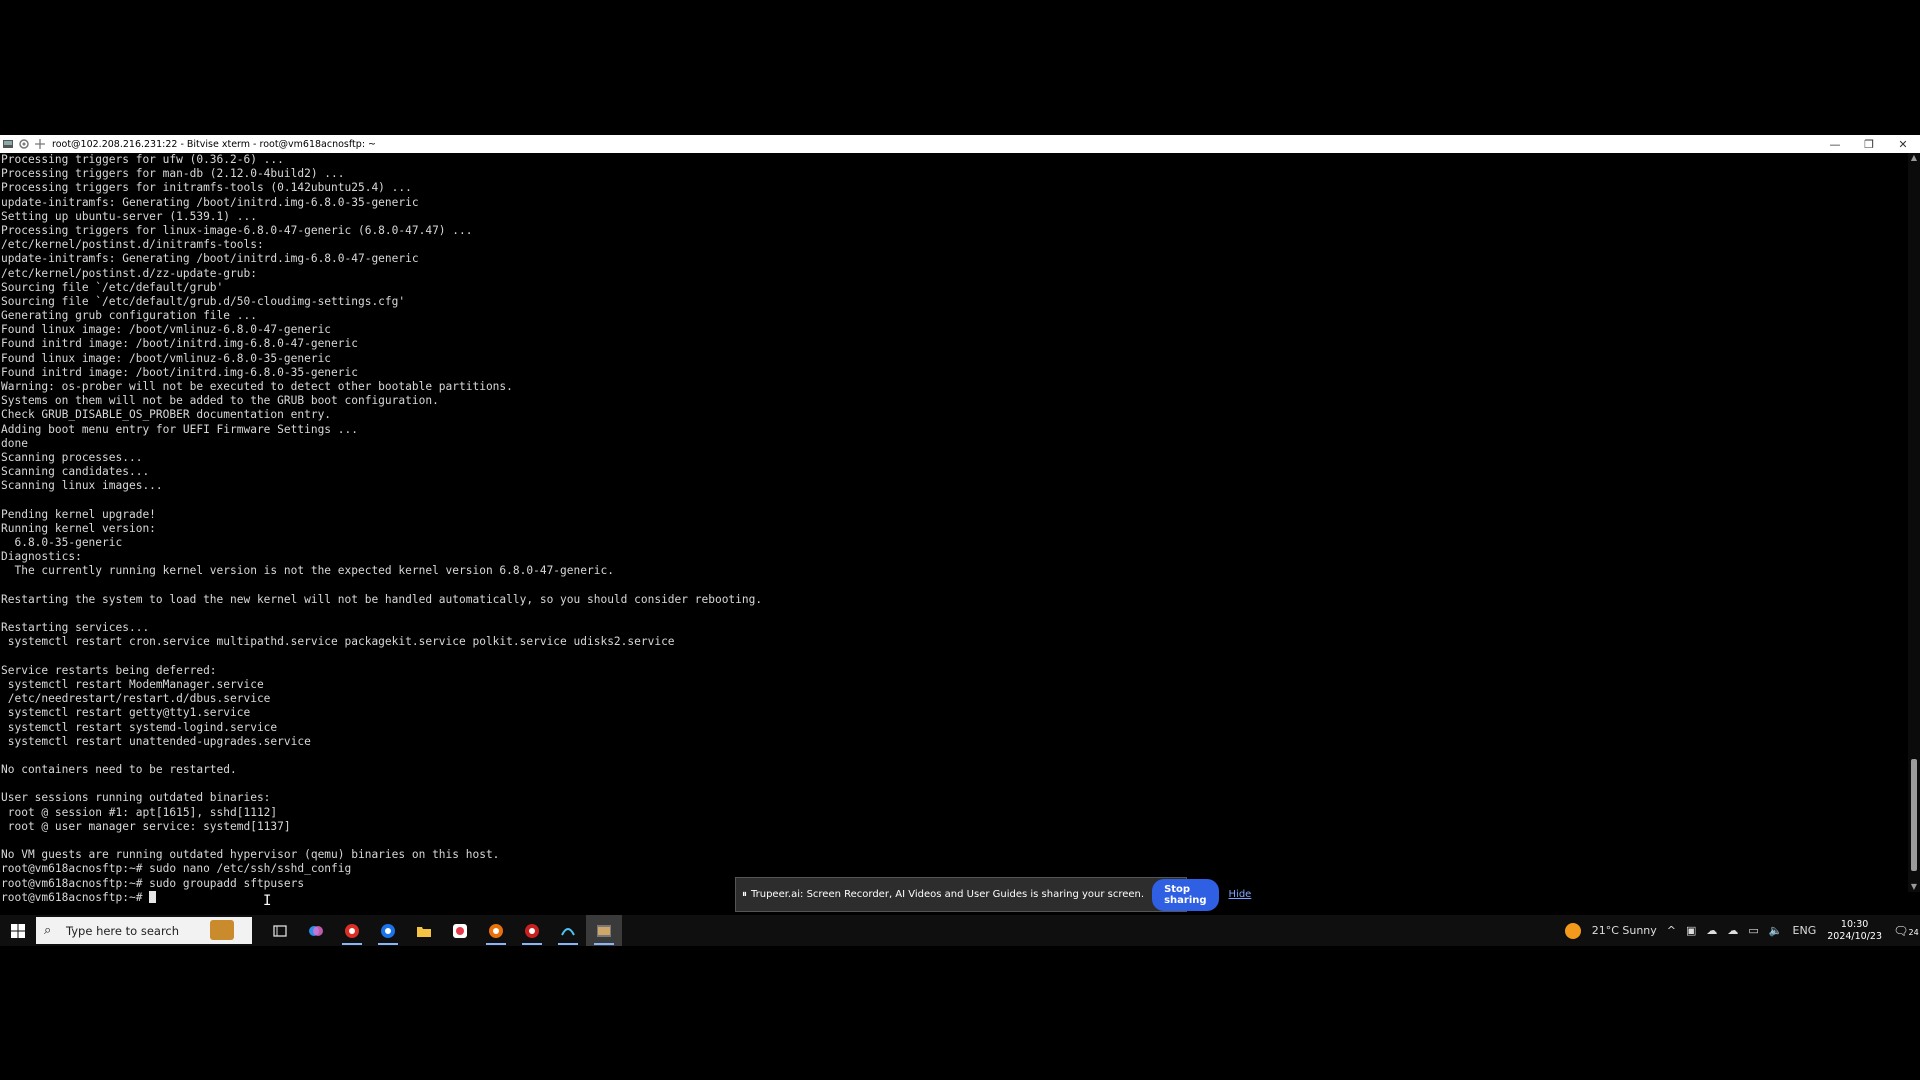 This screenshot has height=1080, width=1920. What do you see at coordinates (1776, 930) in the screenshot?
I see `volume-icon: 🔈` at bounding box center [1776, 930].